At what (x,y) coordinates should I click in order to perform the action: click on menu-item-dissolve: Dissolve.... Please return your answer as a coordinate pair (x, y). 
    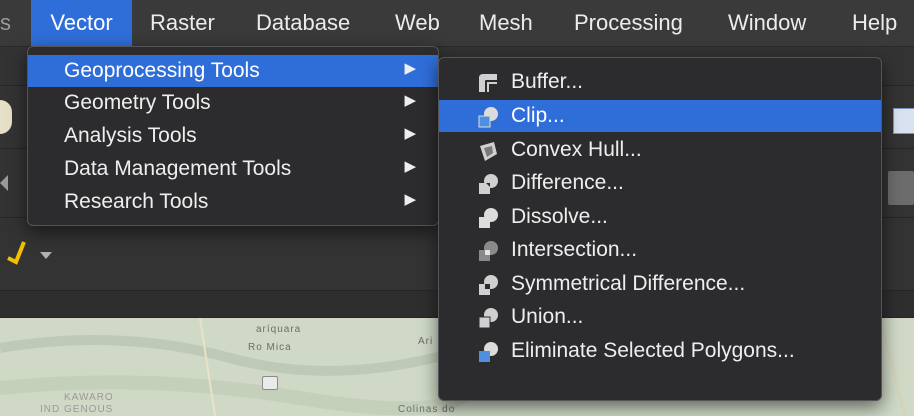
    Looking at the image, I should click on (660, 217).